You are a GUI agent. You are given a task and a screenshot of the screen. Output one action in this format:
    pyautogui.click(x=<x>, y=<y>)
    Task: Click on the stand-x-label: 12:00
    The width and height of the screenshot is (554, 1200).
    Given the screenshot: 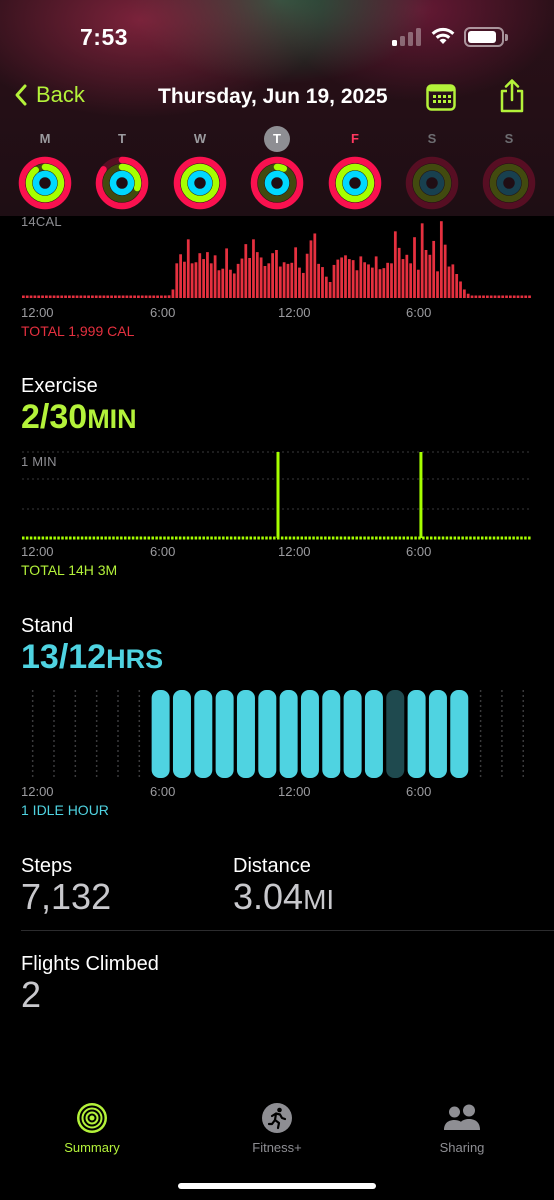 What is the action you would take?
    pyautogui.click(x=37, y=791)
    